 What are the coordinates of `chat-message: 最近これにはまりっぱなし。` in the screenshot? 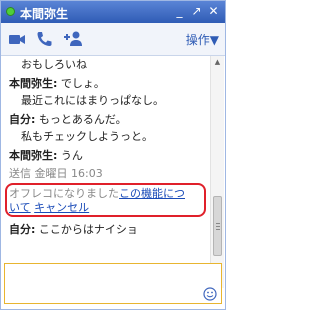 It's located at (92, 100).